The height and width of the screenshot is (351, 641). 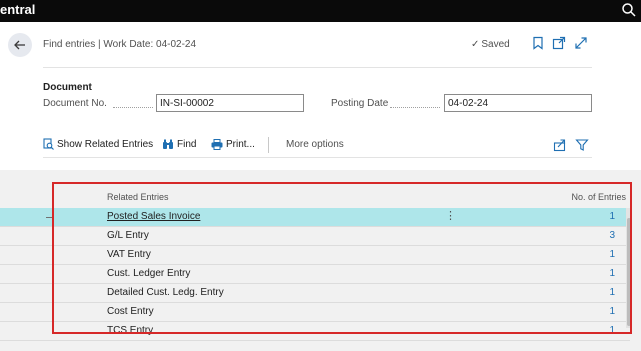 I want to click on search-icon, so click(x=629, y=10).